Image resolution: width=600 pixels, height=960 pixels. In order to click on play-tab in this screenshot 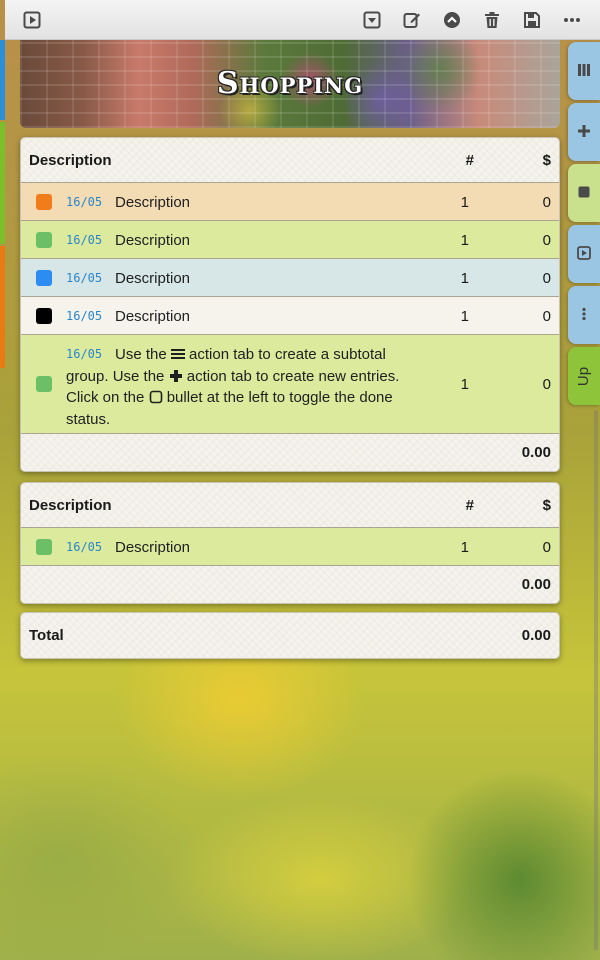, I will do `click(584, 254)`.